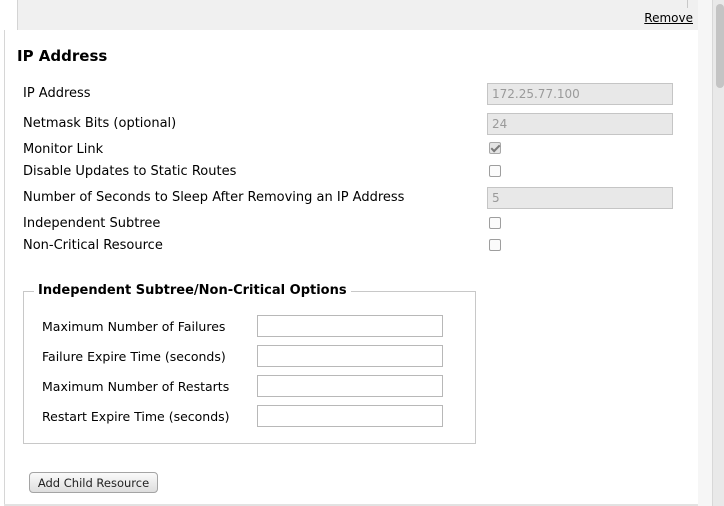 The height and width of the screenshot is (506, 724). Describe the element at coordinates (580, 198) in the screenshot. I see `sleep-seconds-input` at that location.